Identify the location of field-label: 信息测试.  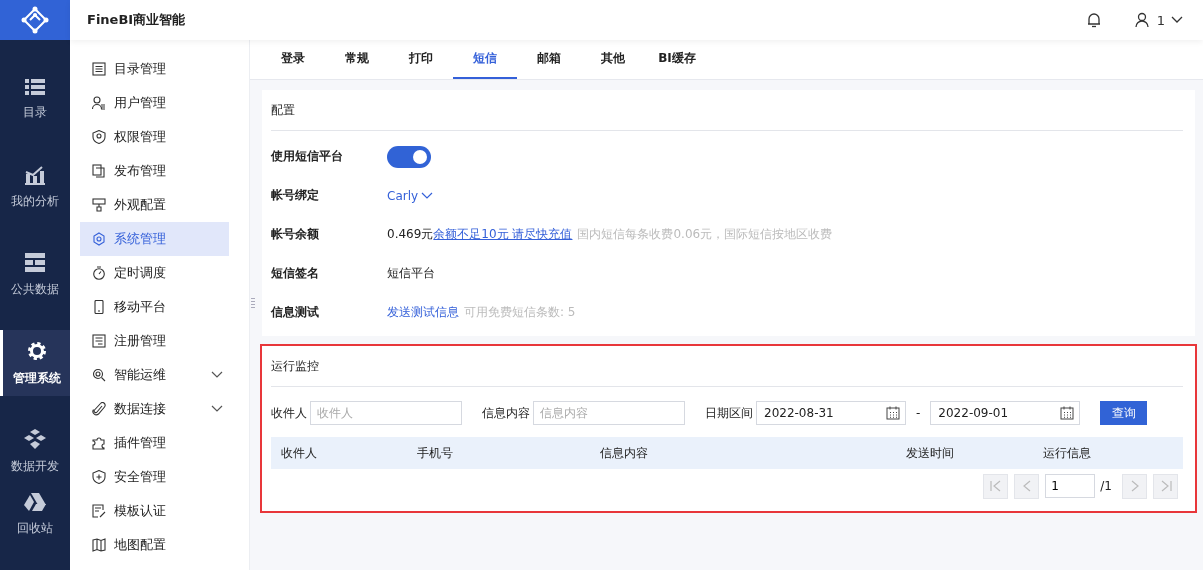
(295, 312).